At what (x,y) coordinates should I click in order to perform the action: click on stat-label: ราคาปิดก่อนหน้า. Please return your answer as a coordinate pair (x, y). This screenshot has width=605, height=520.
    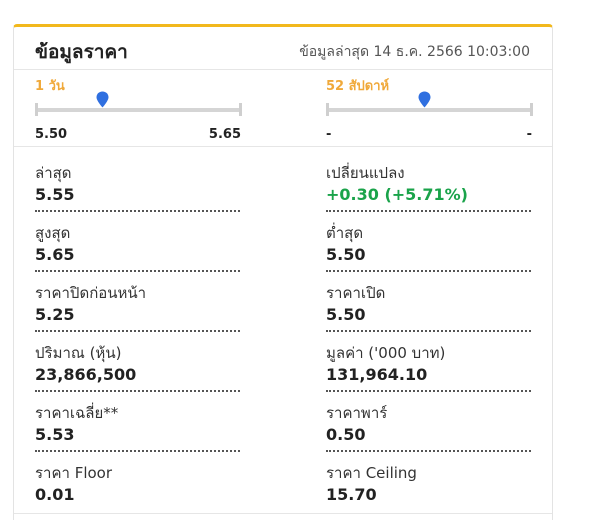
    Looking at the image, I should click on (91, 293).